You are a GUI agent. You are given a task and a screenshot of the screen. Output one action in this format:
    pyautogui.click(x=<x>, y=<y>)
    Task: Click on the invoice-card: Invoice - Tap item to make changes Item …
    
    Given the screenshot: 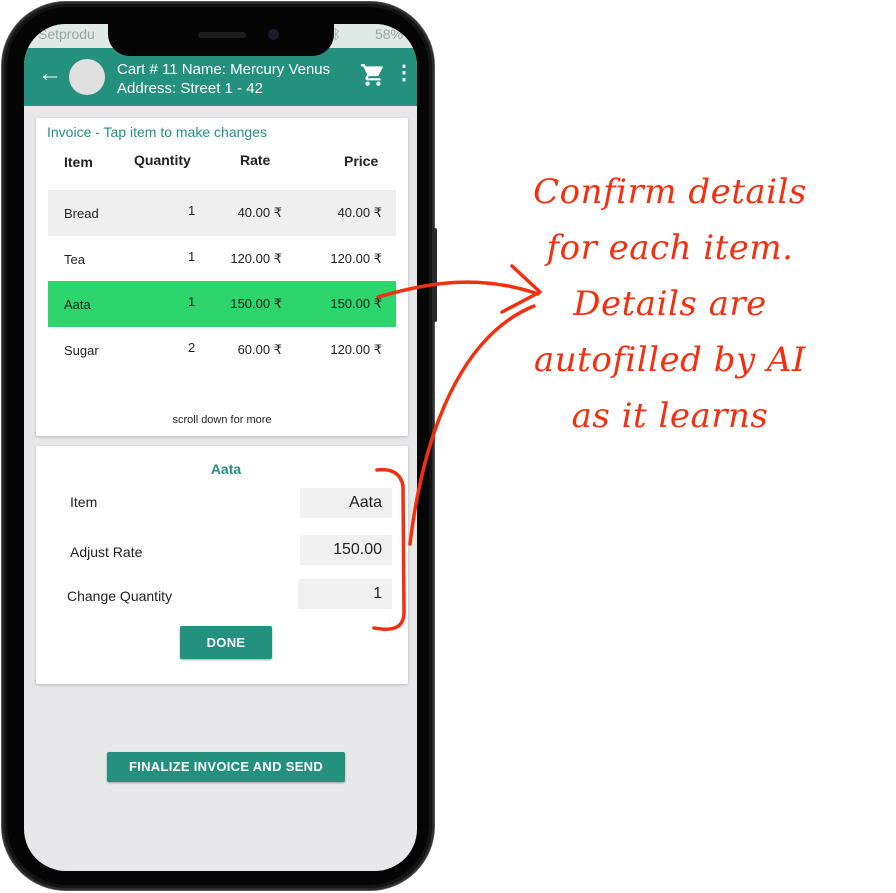 What is the action you would take?
    pyautogui.click(x=222, y=277)
    